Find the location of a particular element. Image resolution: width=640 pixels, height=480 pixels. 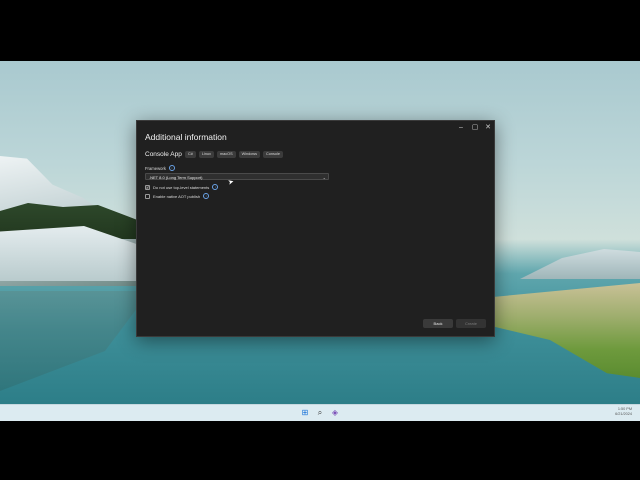

maximize-button: ▢ is located at coordinates (475, 127).